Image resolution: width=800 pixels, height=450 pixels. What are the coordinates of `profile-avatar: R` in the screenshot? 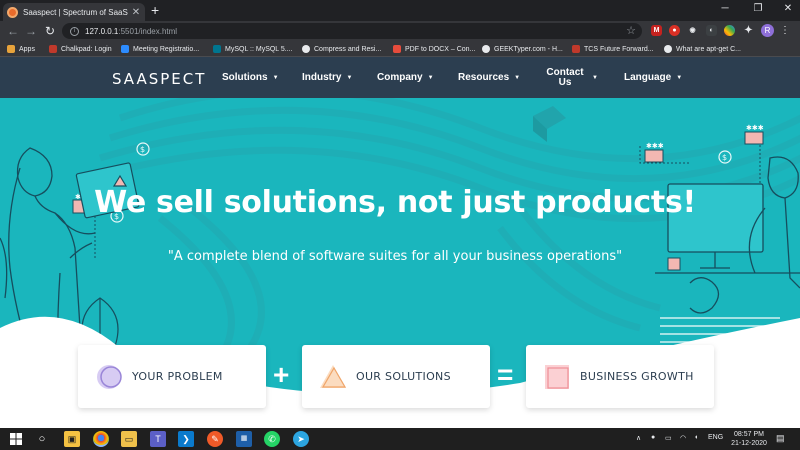 It's located at (767, 30).